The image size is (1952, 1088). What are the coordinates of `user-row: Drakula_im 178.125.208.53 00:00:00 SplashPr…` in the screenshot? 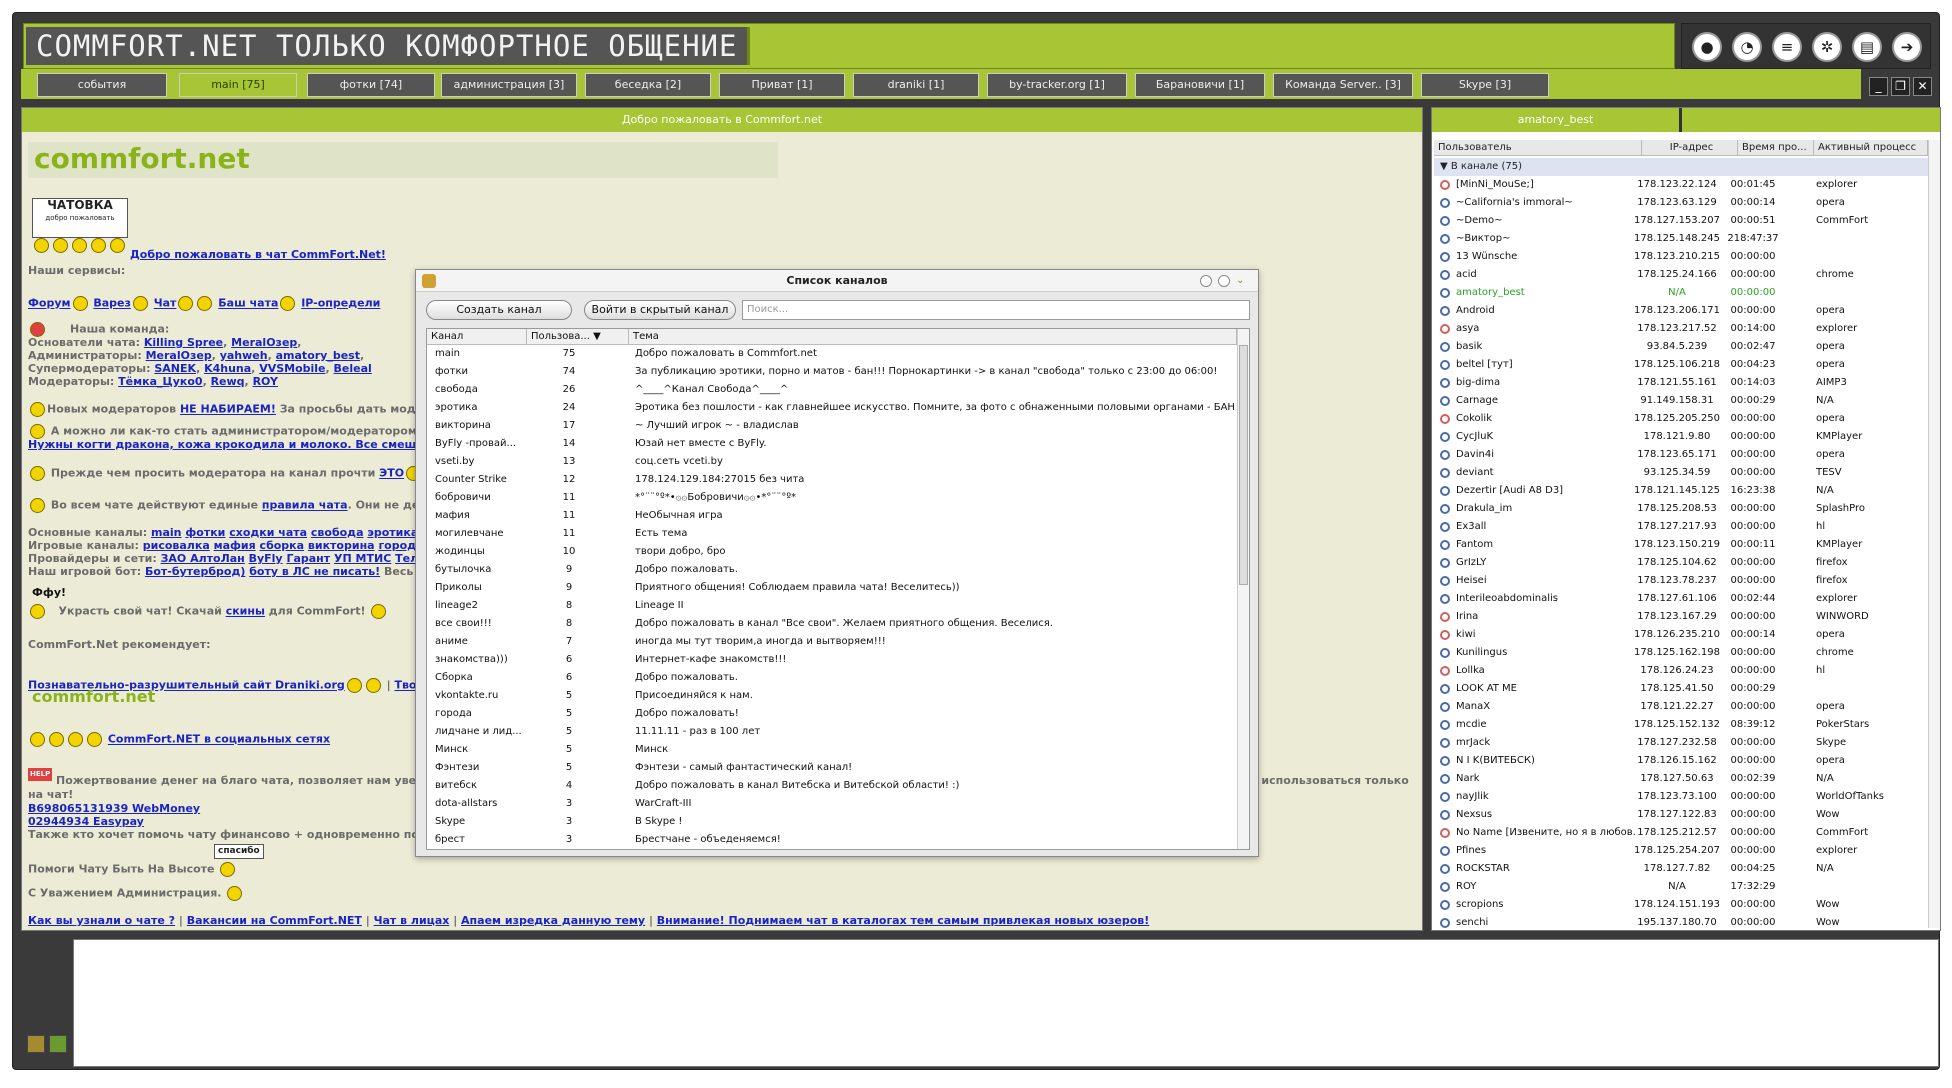 It's located at (1681, 509).